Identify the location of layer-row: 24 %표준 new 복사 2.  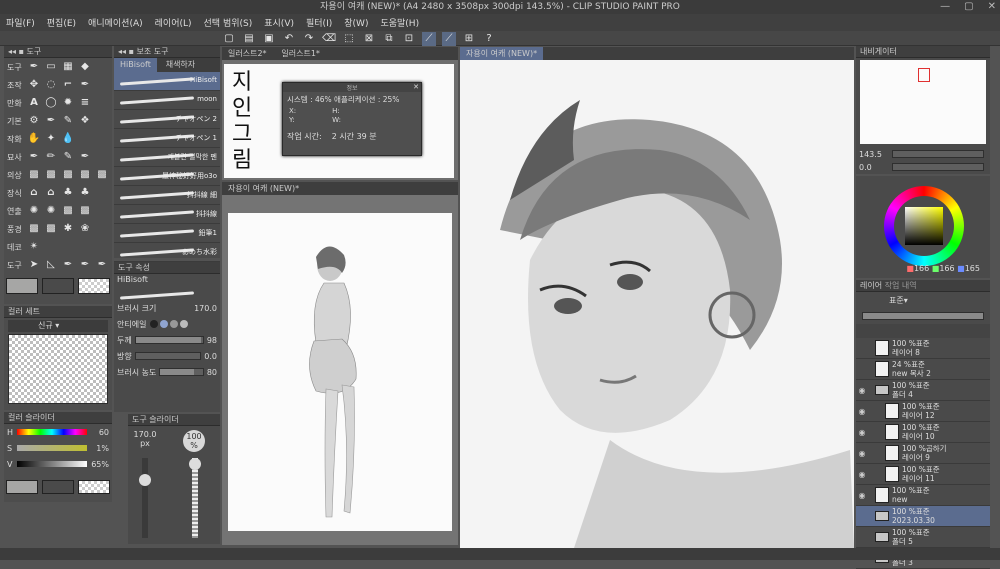
(923, 369).